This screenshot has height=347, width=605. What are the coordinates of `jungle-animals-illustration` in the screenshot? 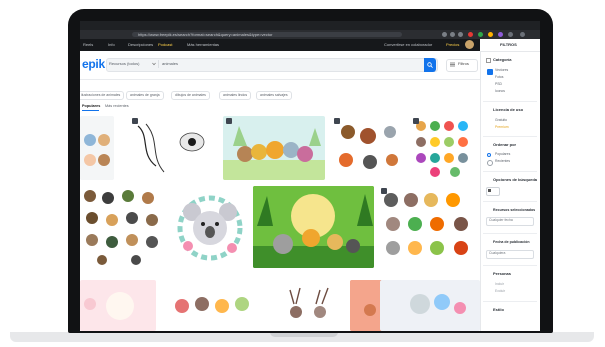 It's located at (313, 227).